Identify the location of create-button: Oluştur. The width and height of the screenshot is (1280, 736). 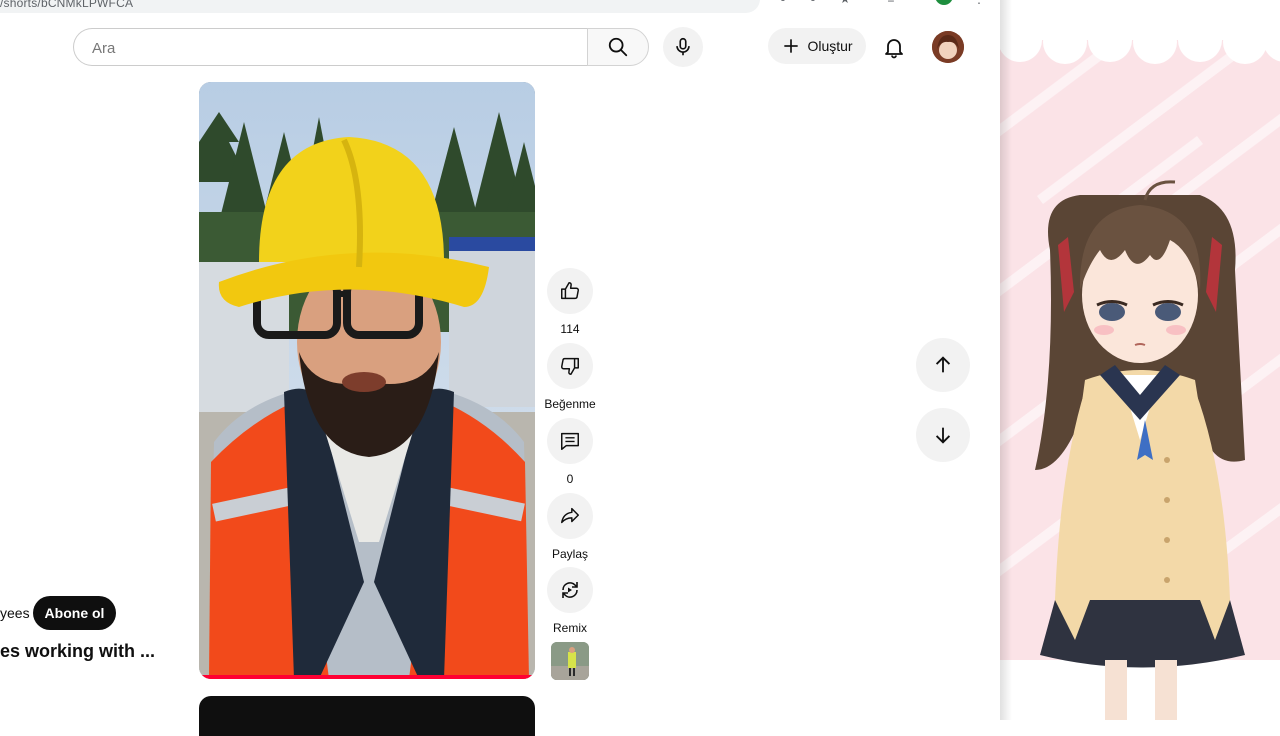
(817, 46).